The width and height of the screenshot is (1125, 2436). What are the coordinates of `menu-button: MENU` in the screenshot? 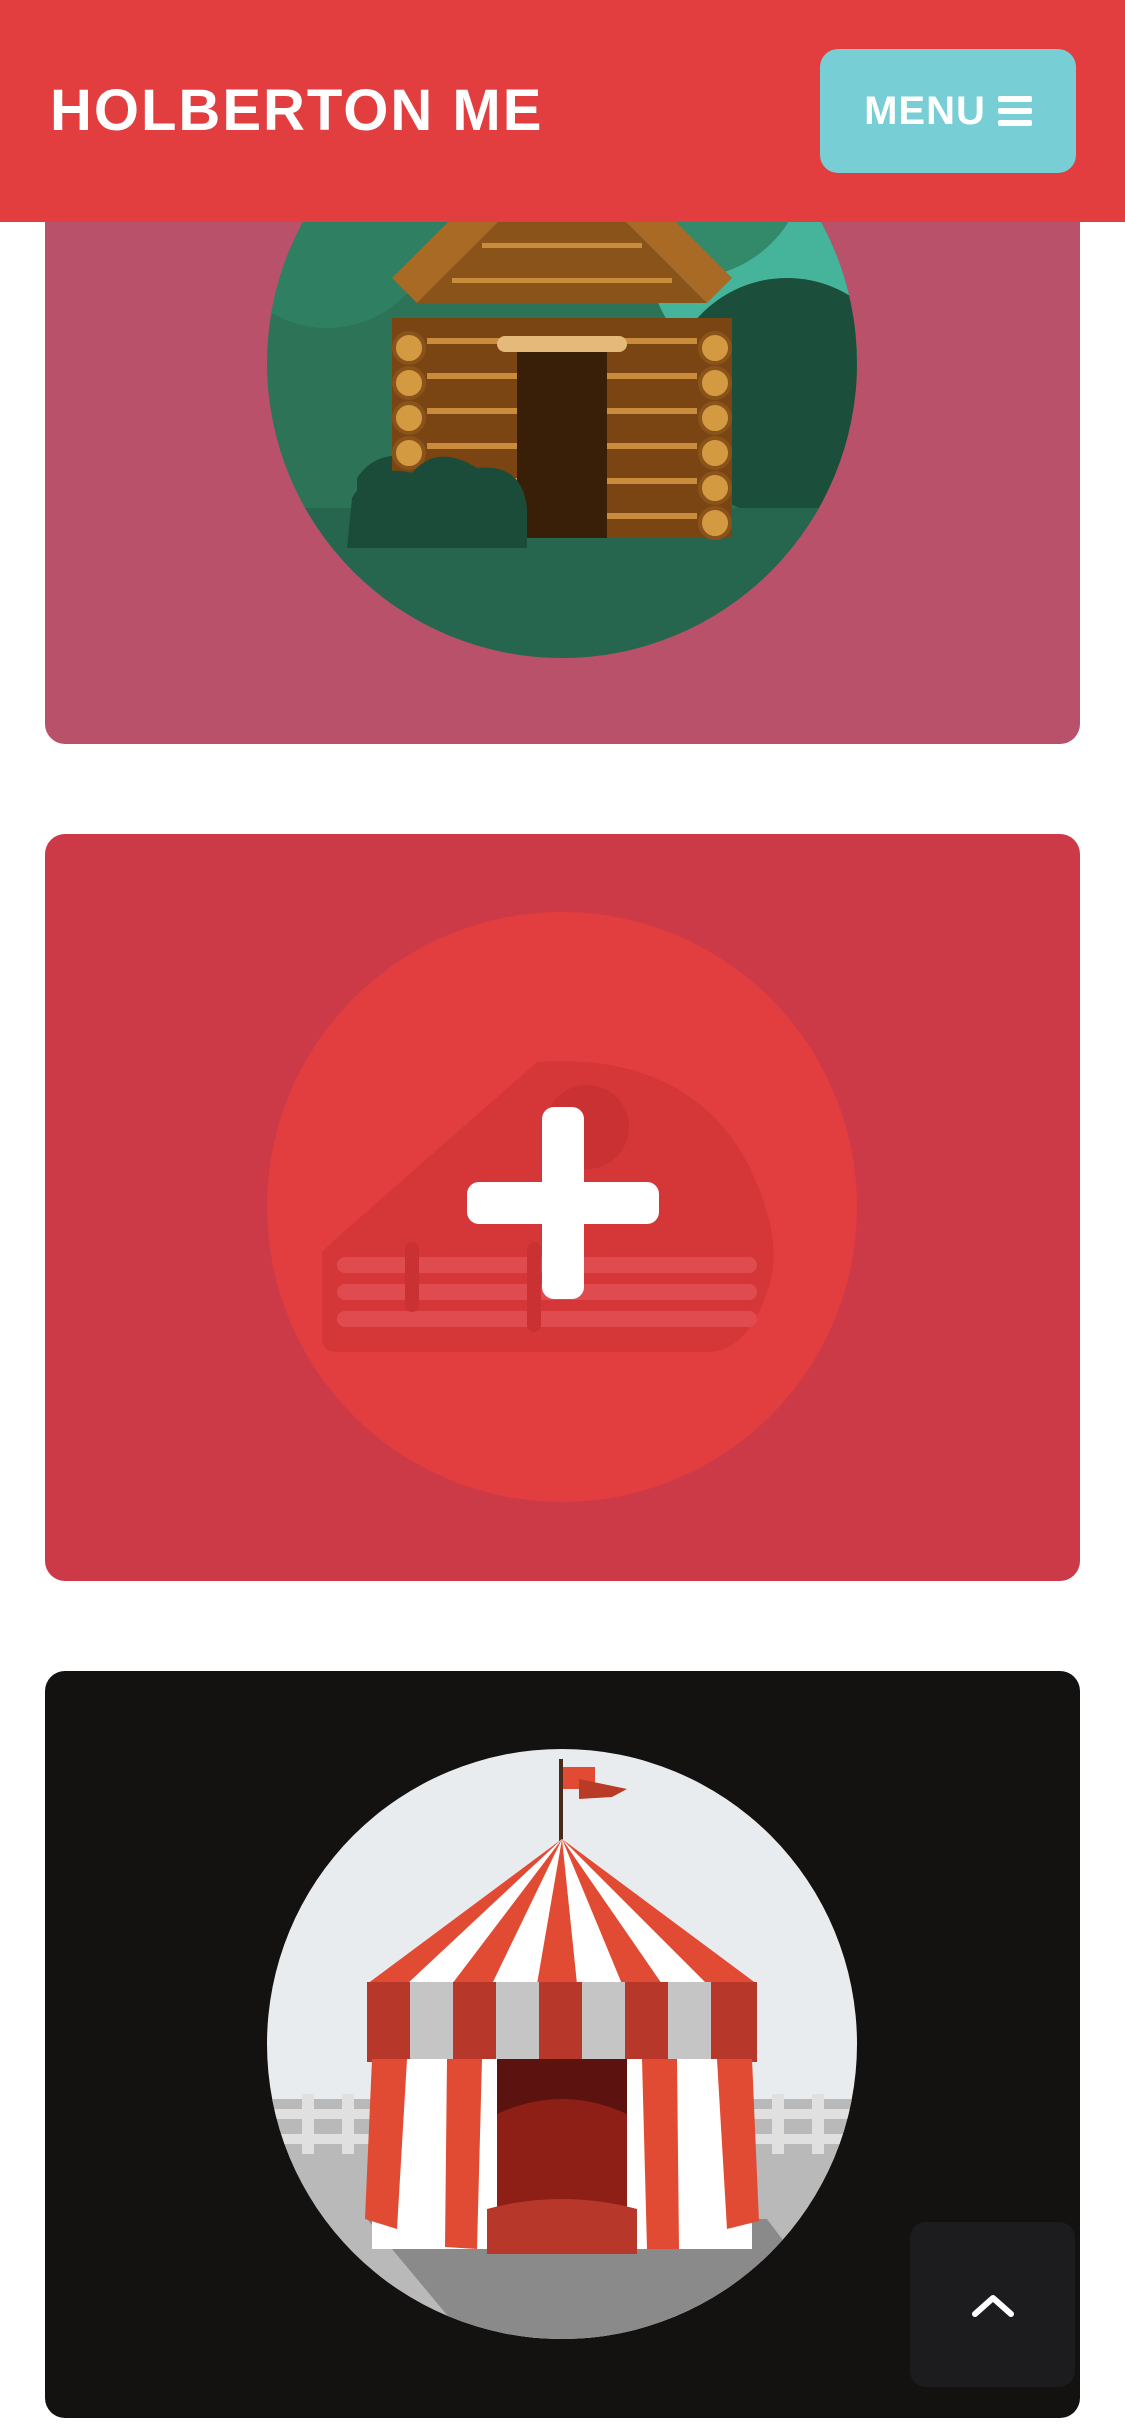 It's located at (948, 111).